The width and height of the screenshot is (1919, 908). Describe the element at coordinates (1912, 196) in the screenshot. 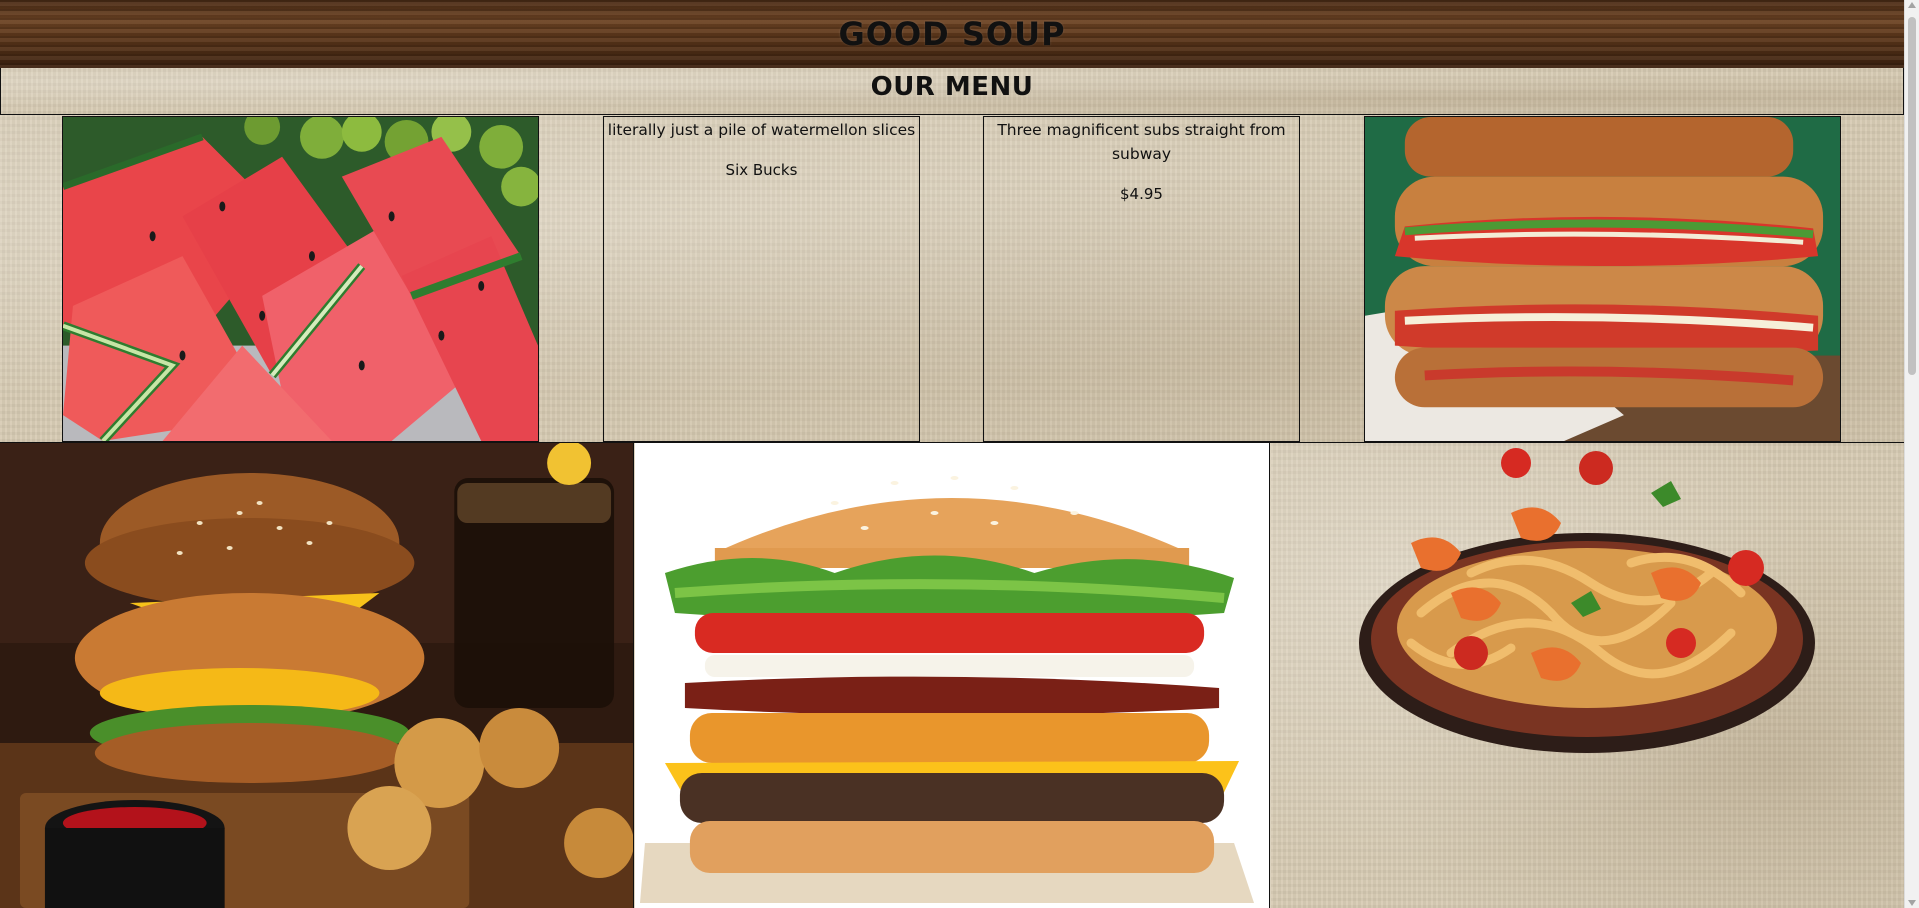

I see `scrollbar-thumb` at that location.